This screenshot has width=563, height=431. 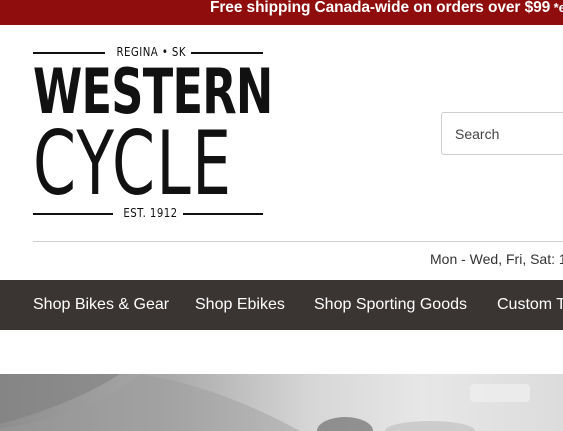 What do you see at coordinates (496, 259) in the screenshot?
I see `store-hours: Mon - Wed, Fri, Sat: 10` at bounding box center [496, 259].